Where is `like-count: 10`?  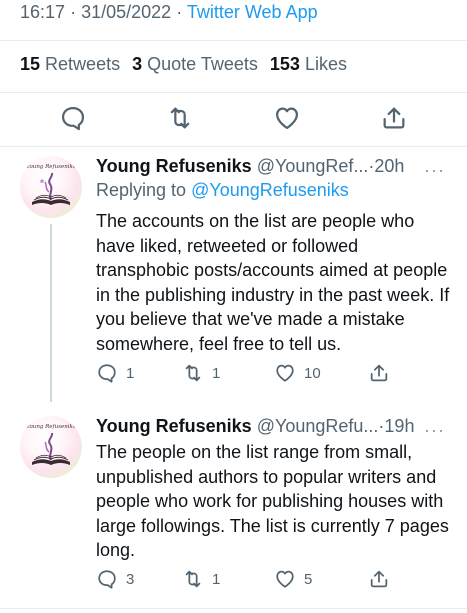
like-count: 10 is located at coordinates (312, 373).